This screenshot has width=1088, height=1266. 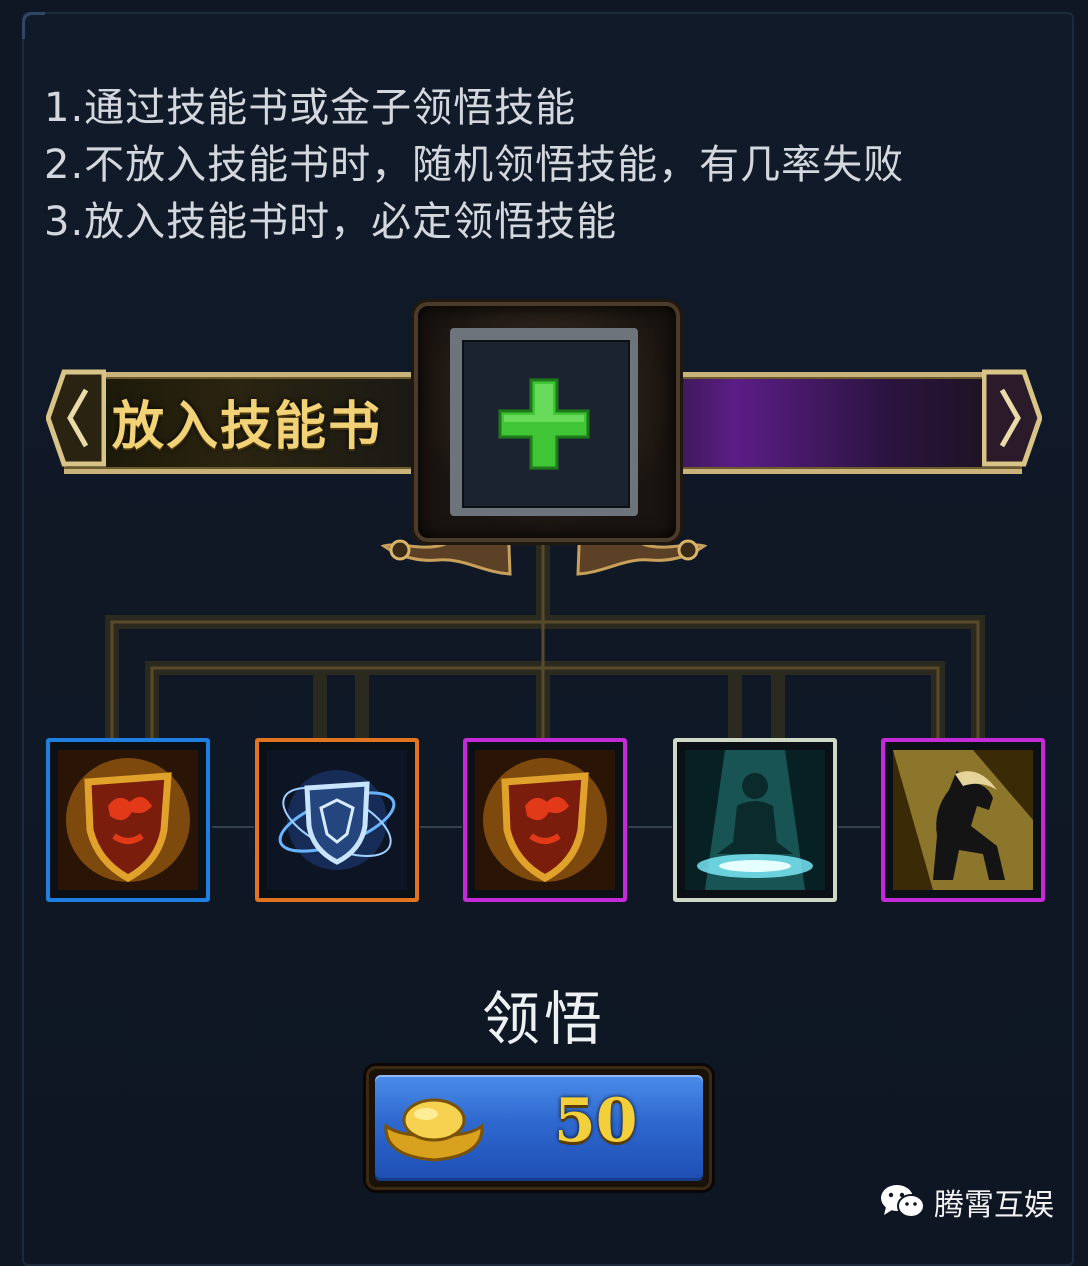 What do you see at coordinates (434, 1130) in the screenshot?
I see `gold-ingot-icon` at bounding box center [434, 1130].